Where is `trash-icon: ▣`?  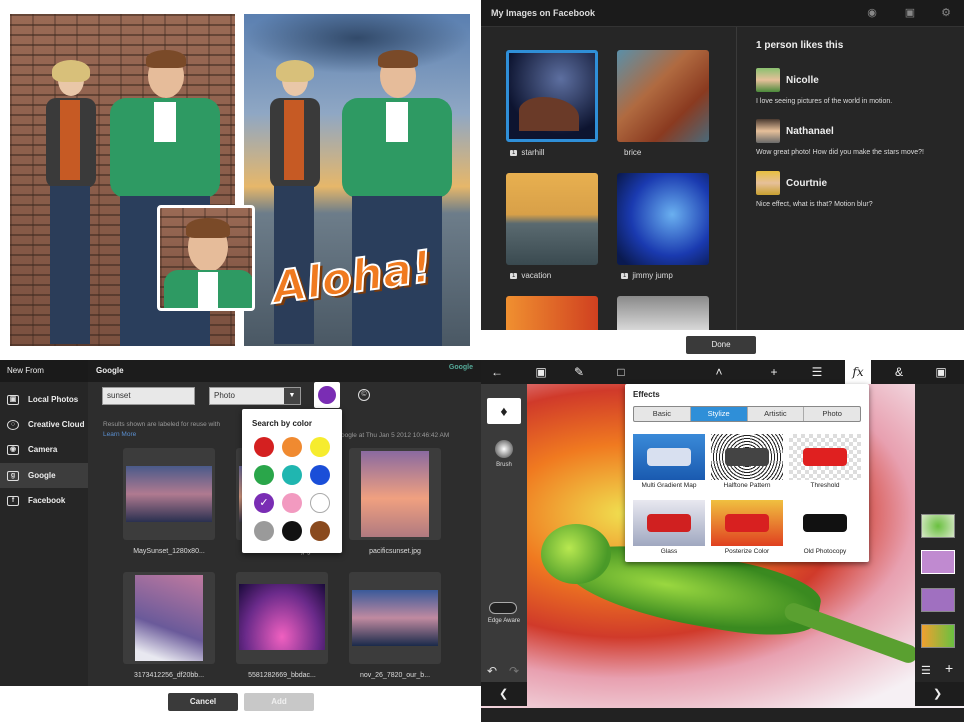 trash-icon: ▣ is located at coordinates (910, 13).